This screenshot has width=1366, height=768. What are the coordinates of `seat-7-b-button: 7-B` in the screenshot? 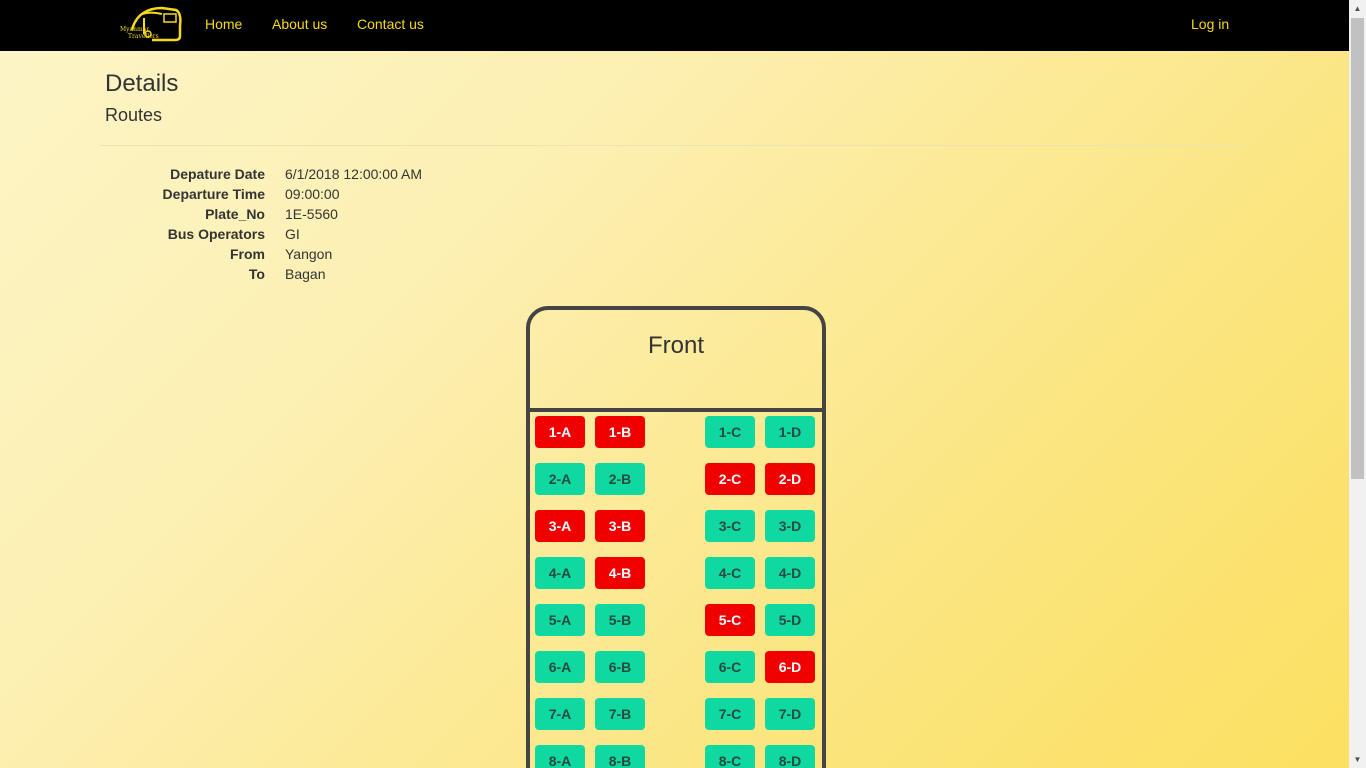 It's located at (620, 714).